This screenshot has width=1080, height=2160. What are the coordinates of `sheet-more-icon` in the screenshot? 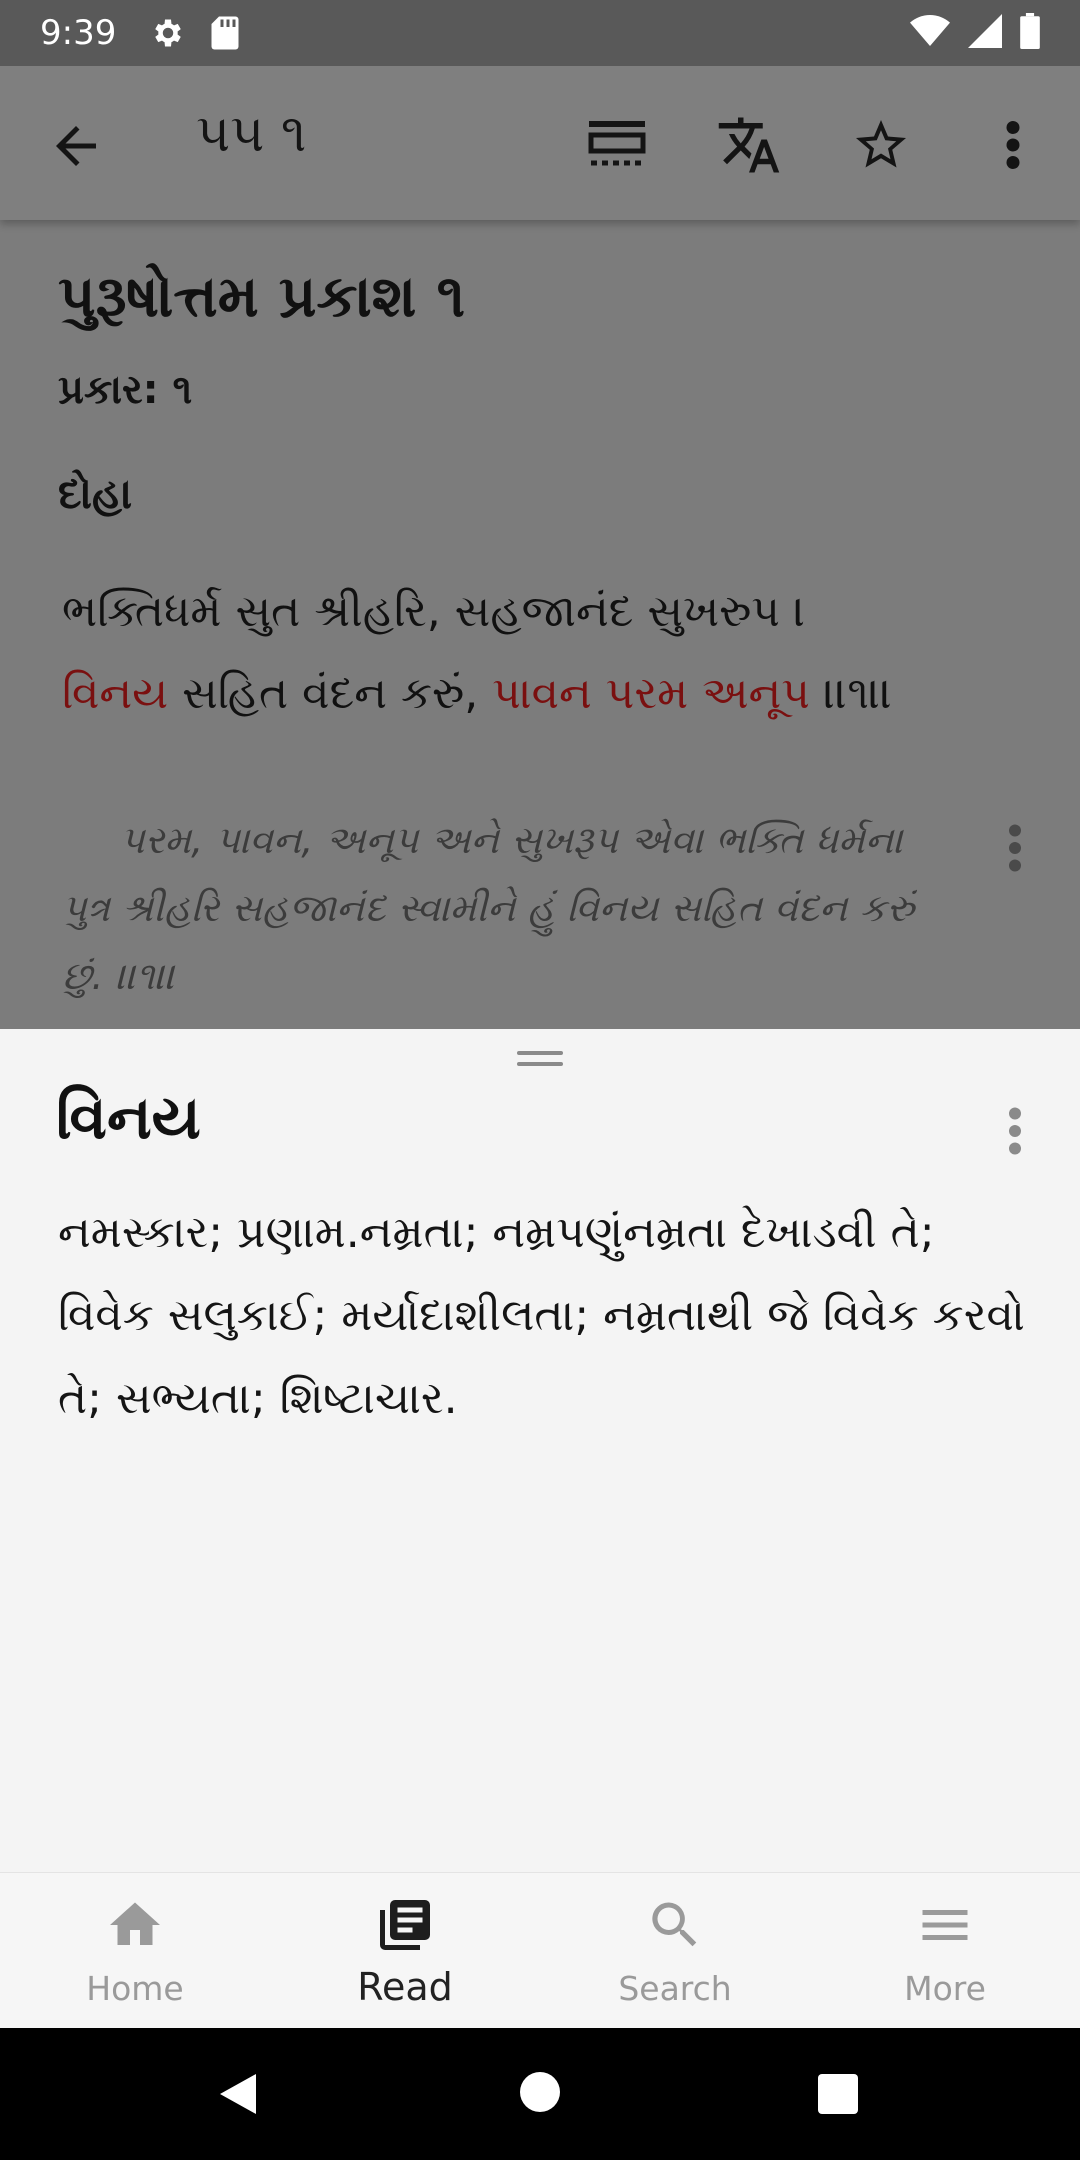 It's located at (1015, 1131).